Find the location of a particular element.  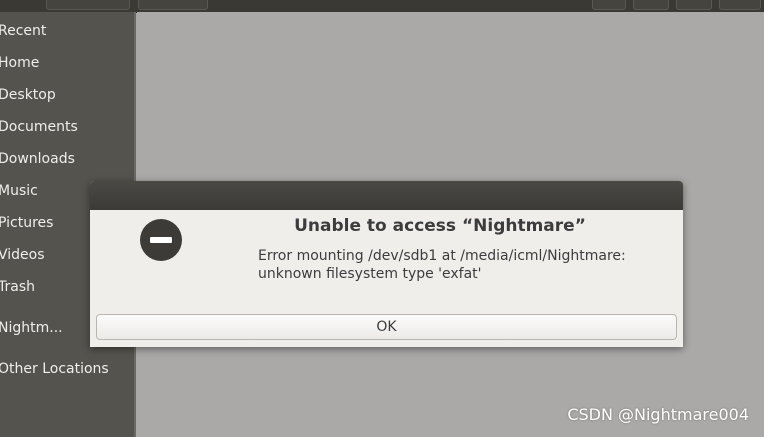

watermark: CSDN @Nightmare004 is located at coordinates (658, 414).